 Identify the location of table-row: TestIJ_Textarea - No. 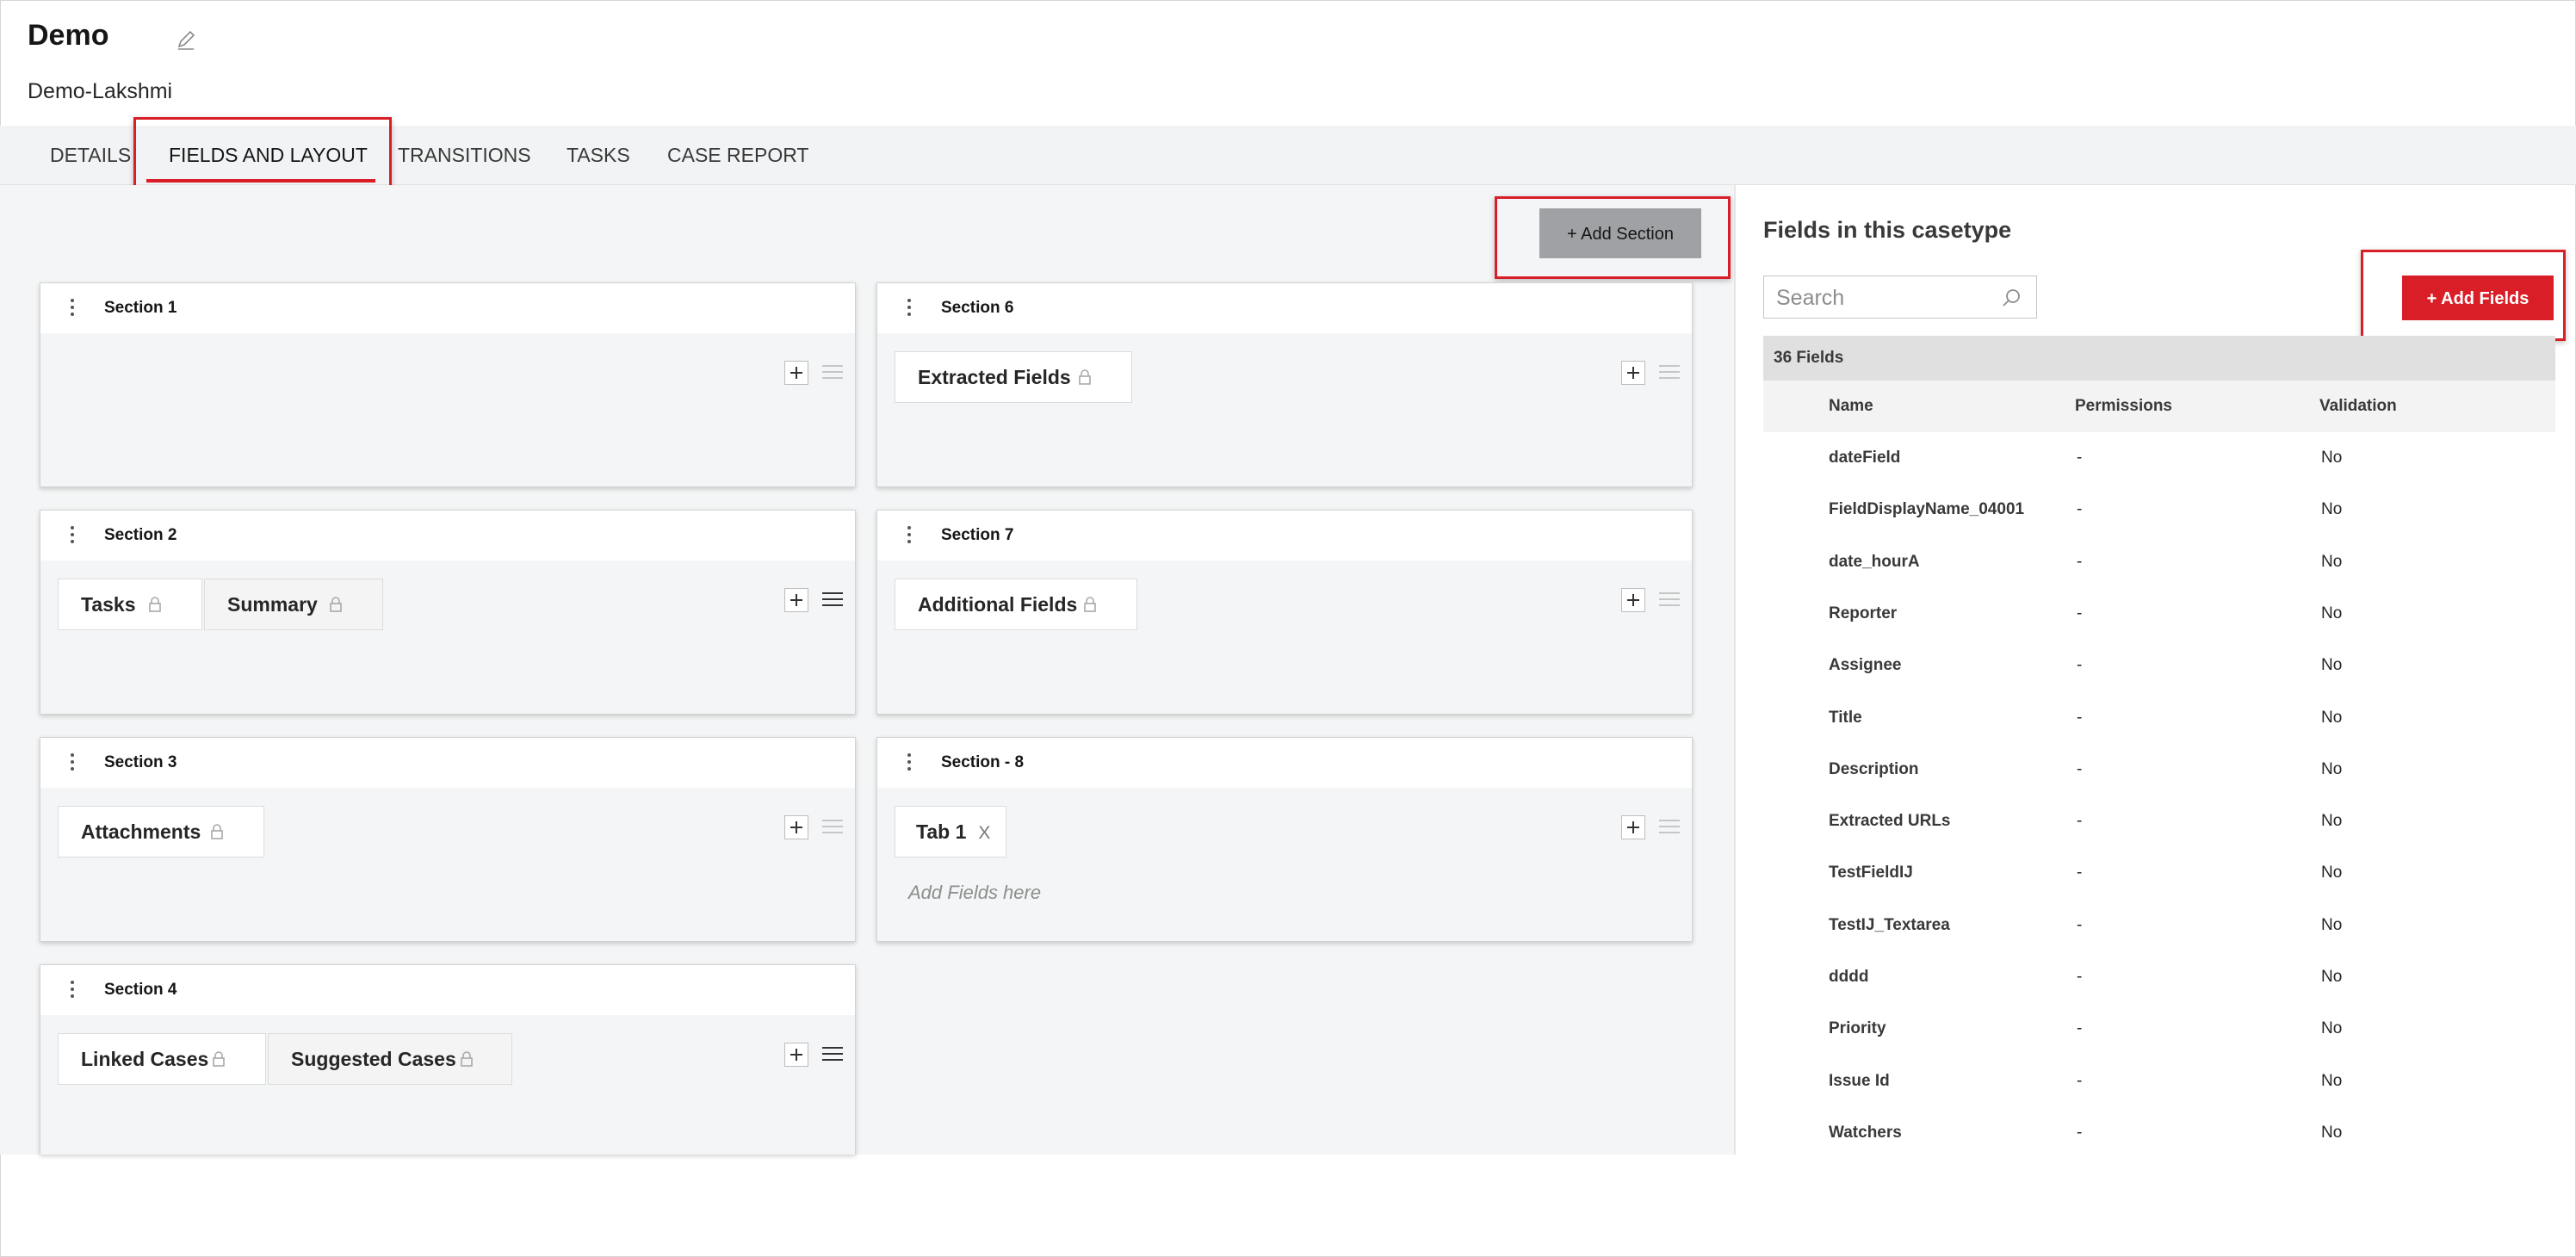
(2159, 925).